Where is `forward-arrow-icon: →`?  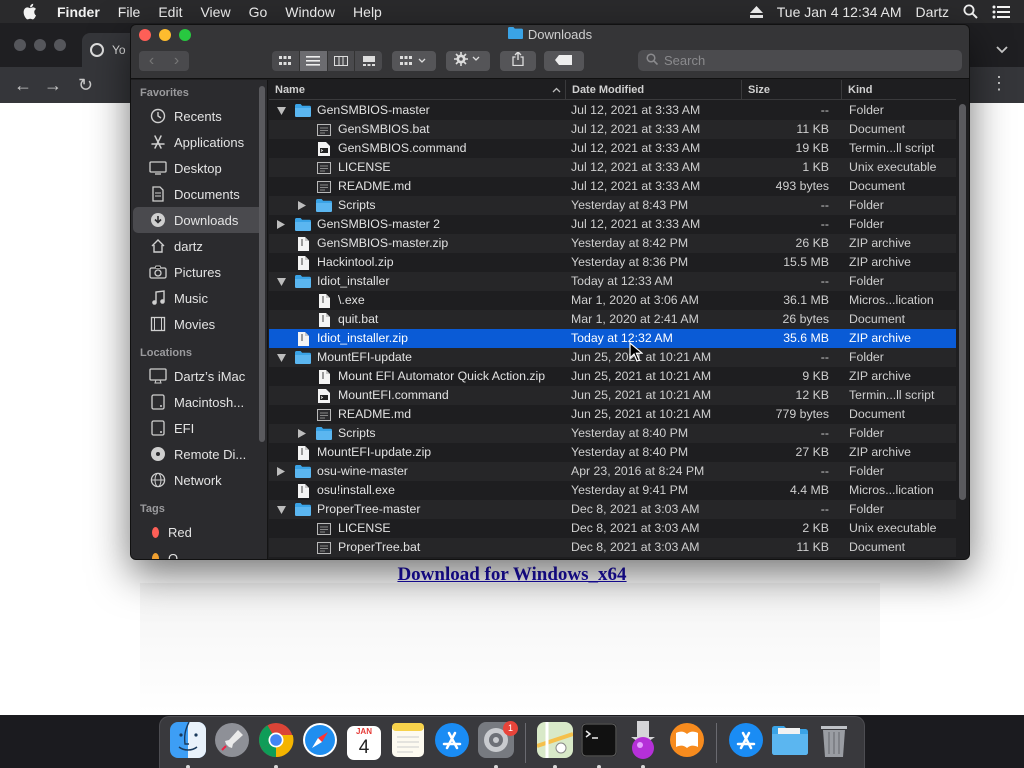 forward-arrow-icon: → is located at coordinates (53, 85).